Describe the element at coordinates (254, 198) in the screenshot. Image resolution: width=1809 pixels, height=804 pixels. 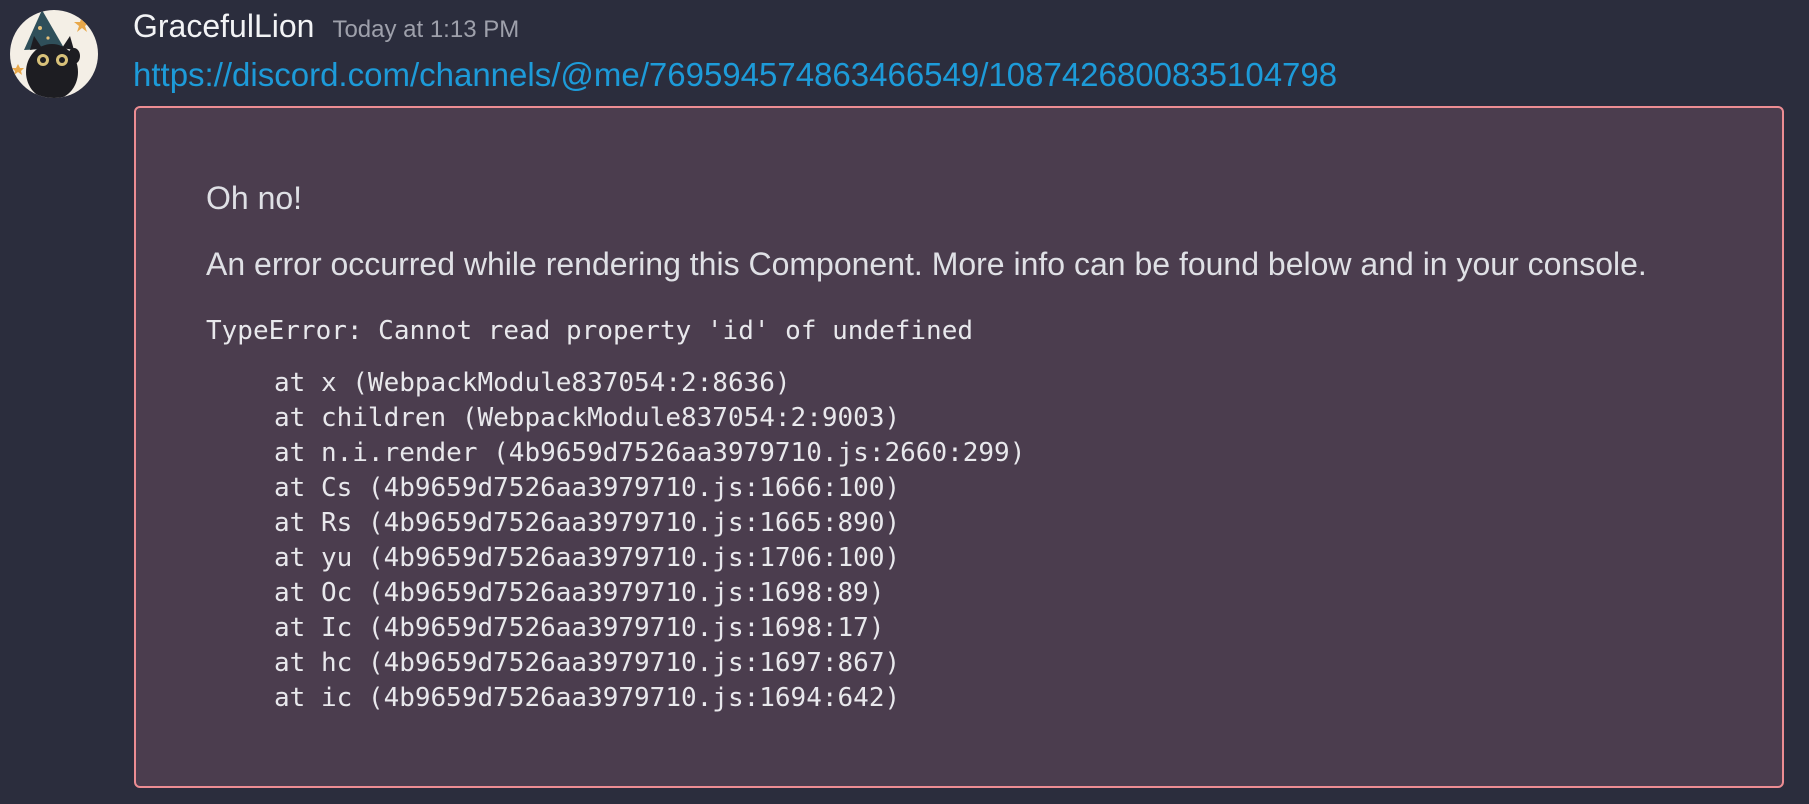
I see `error-title: Oh no!` at that location.